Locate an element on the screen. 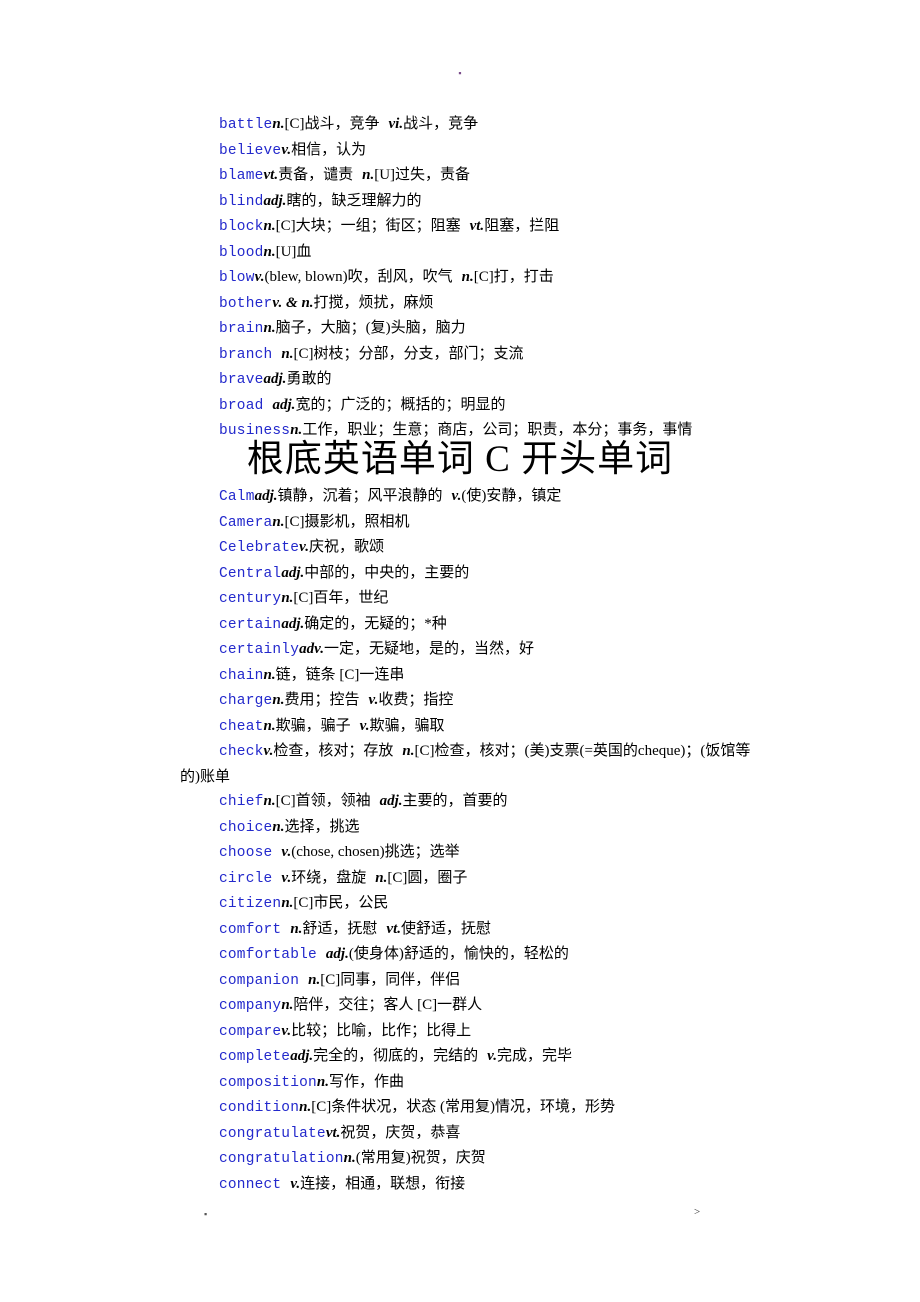  dictionary-entry: Centraladj.中部的，中央的，主要的 is located at coordinates (467, 574).